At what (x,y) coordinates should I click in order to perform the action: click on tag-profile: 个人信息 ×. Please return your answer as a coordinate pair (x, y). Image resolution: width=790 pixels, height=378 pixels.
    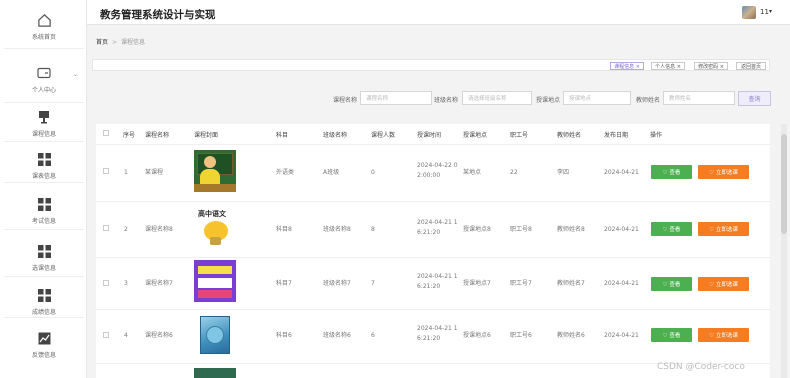
    Looking at the image, I should click on (668, 66).